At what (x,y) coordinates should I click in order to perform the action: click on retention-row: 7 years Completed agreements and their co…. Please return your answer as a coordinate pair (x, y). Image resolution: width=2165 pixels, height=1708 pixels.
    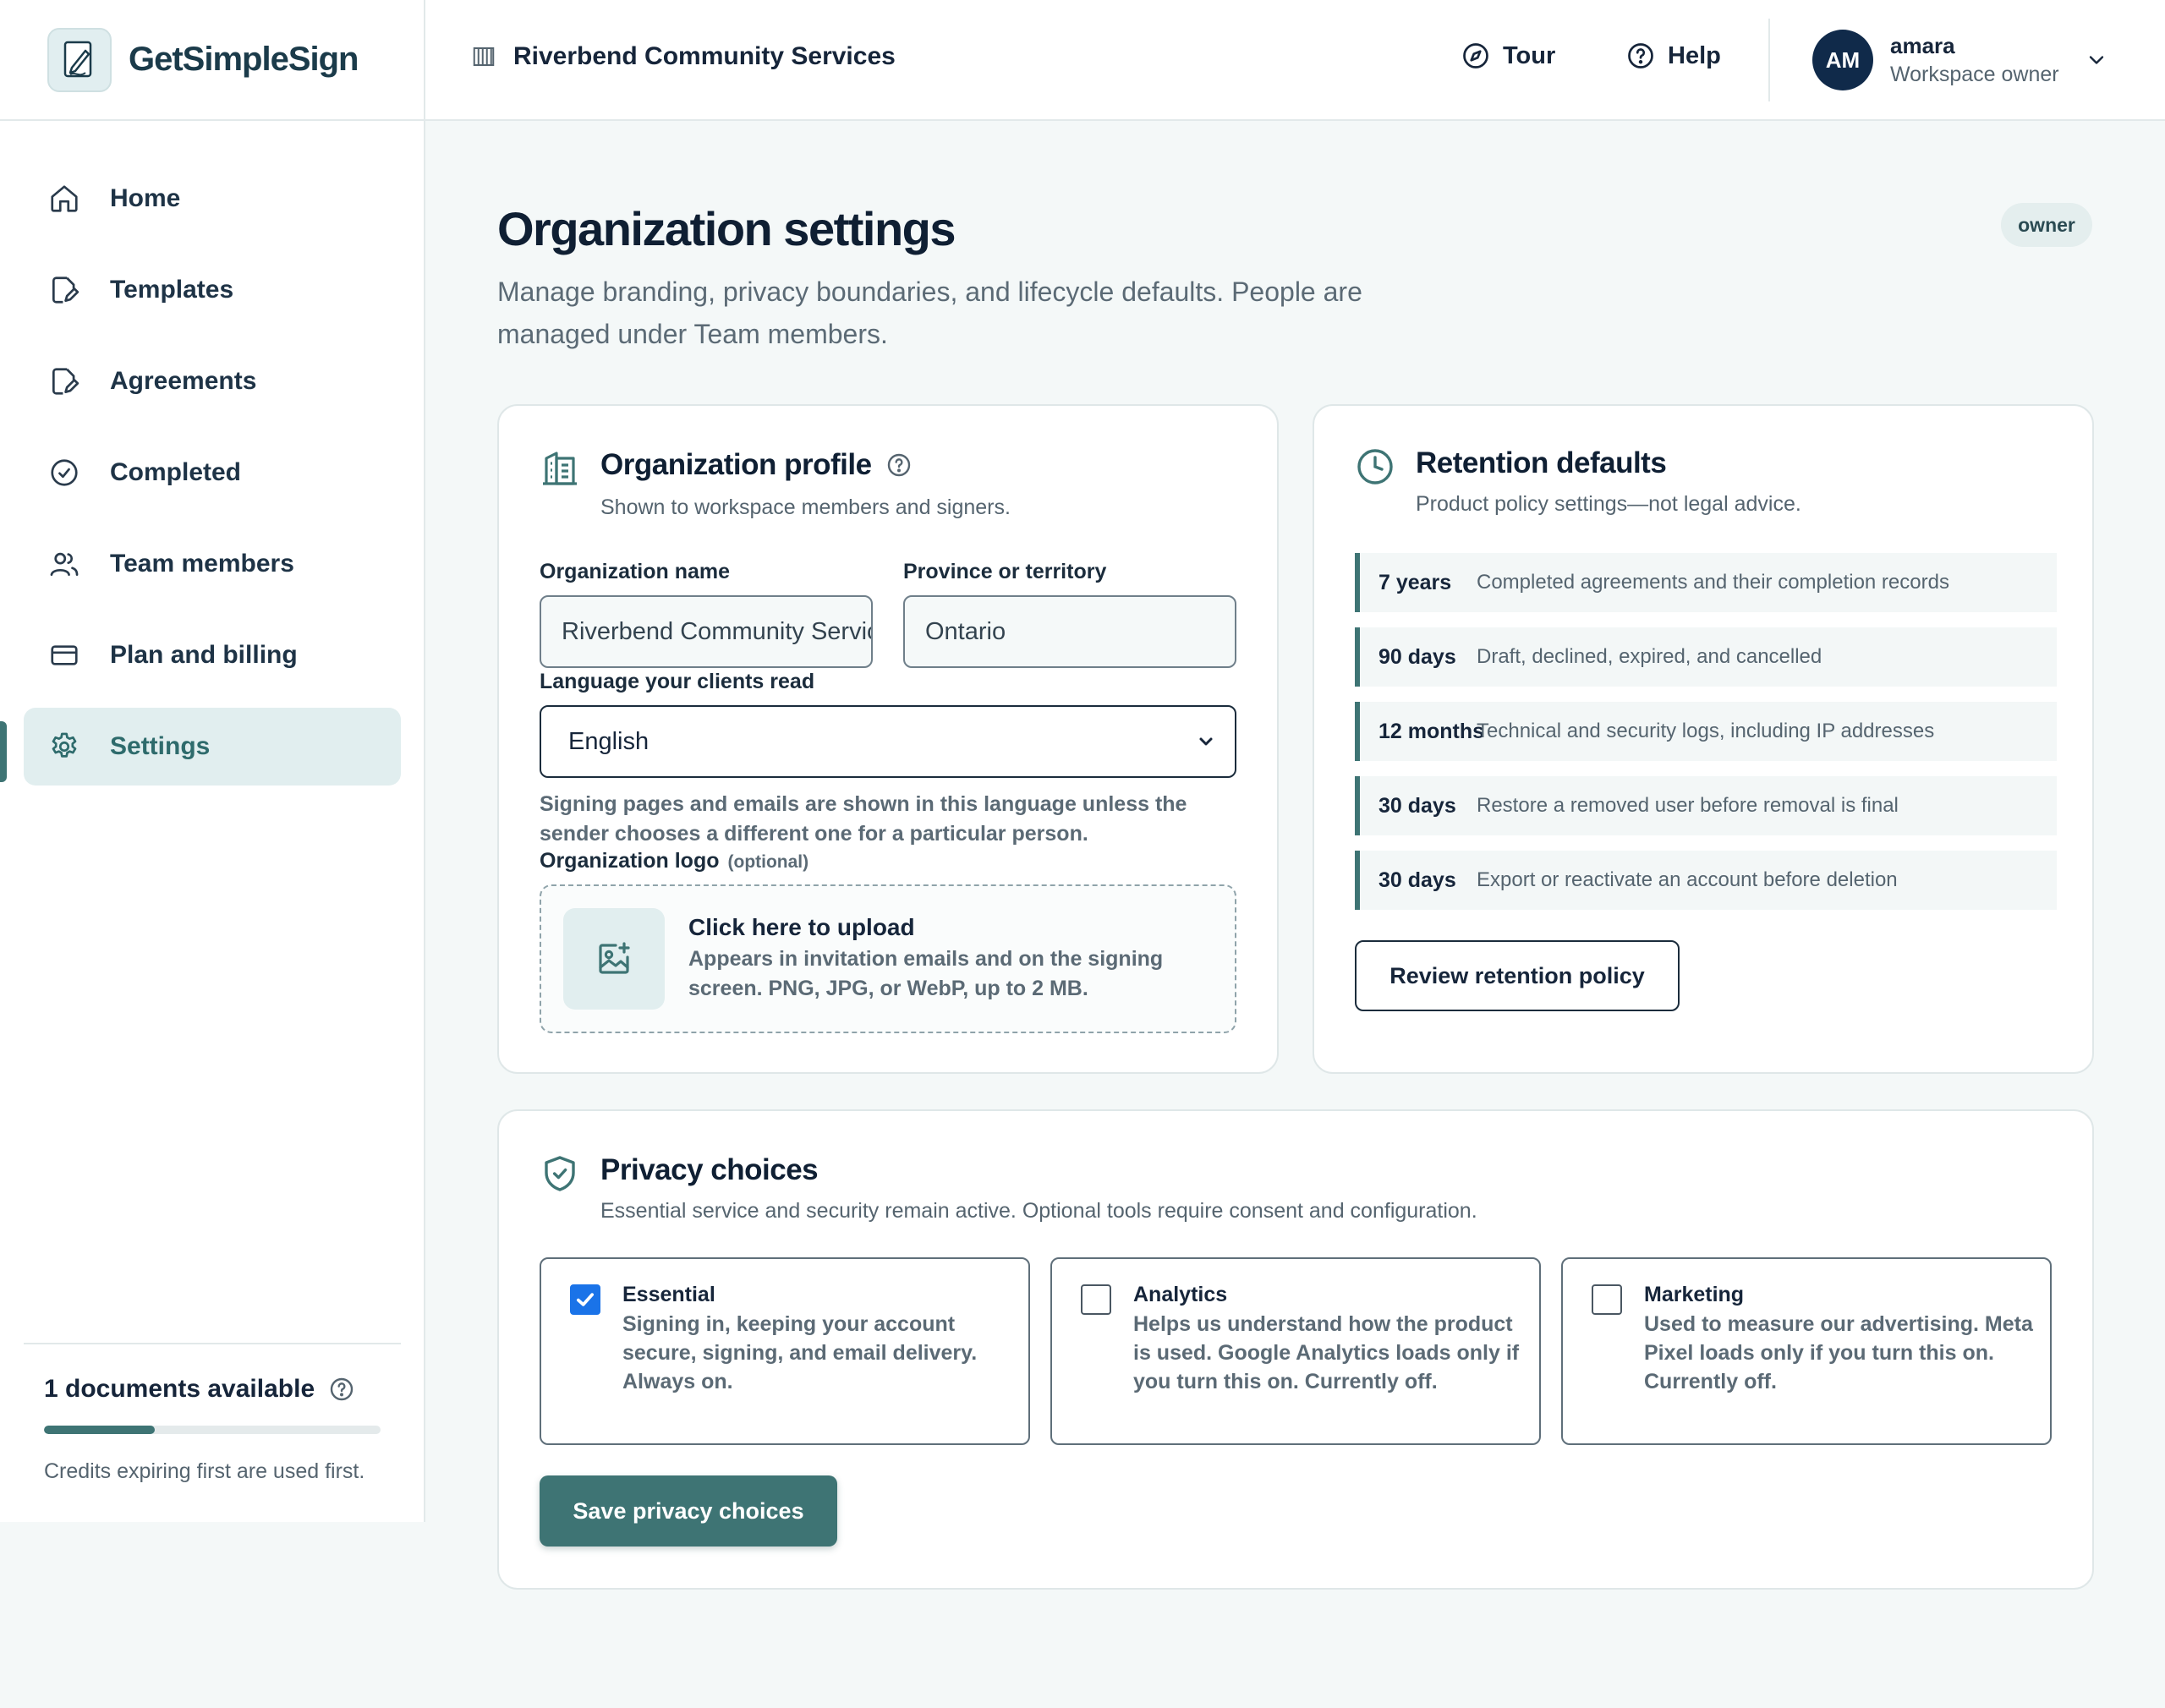
    Looking at the image, I should click on (1706, 582).